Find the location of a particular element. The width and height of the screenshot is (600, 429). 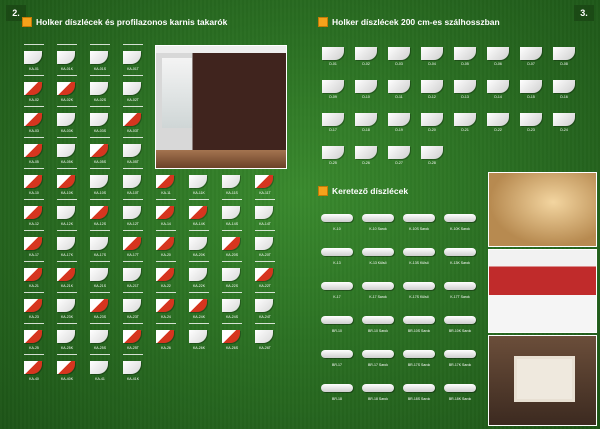

long-profile-tile: D-28 is located at coordinates (432, 155).